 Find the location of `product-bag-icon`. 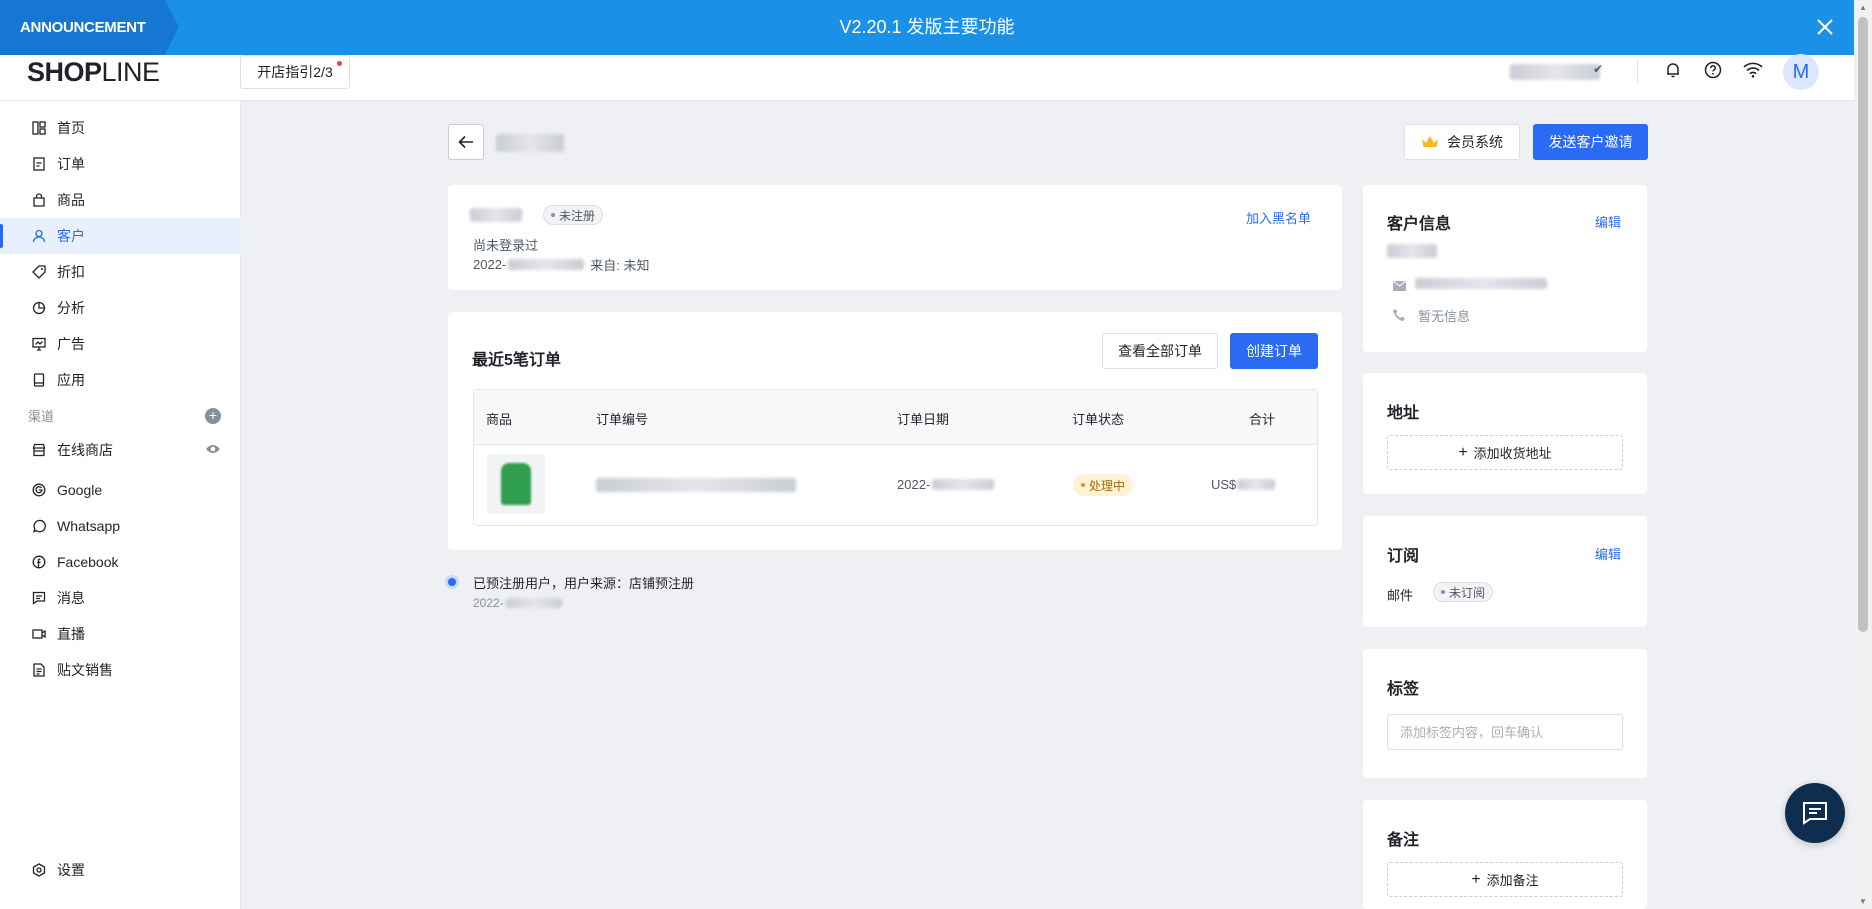

product-bag-icon is located at coordinates (39, 200).